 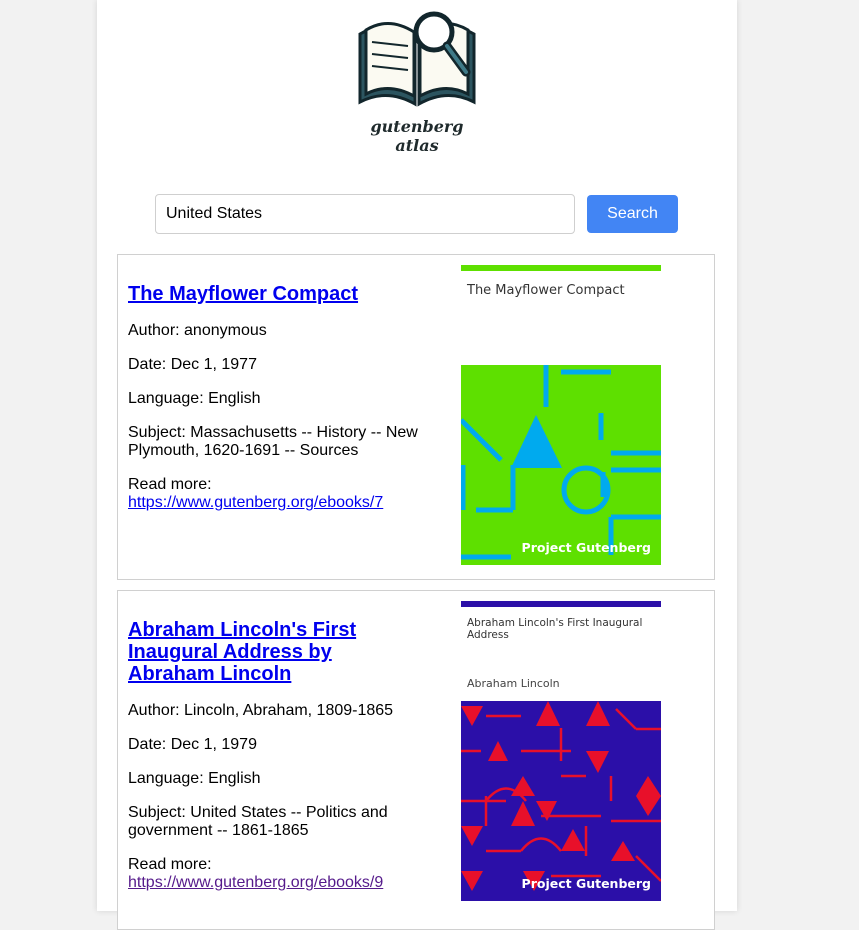 I want to click on result-title-link: The Mayflower Compact, so click(x=273, y=294).